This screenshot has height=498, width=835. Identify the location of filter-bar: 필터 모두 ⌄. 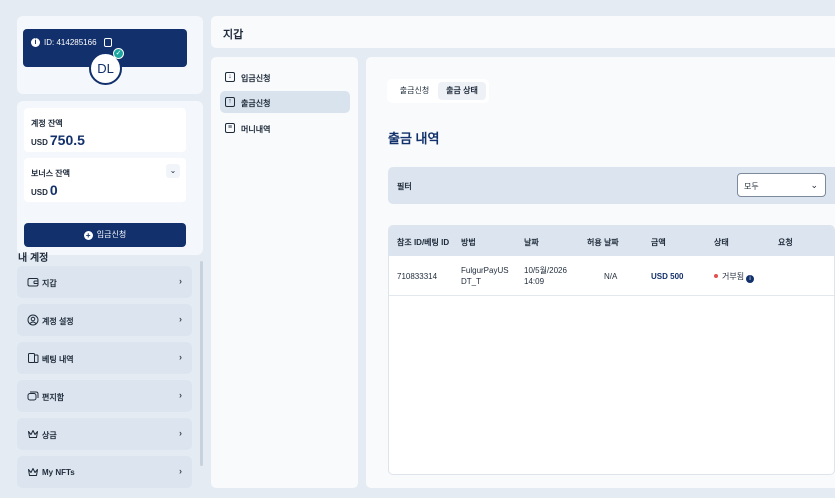
(611, 185).